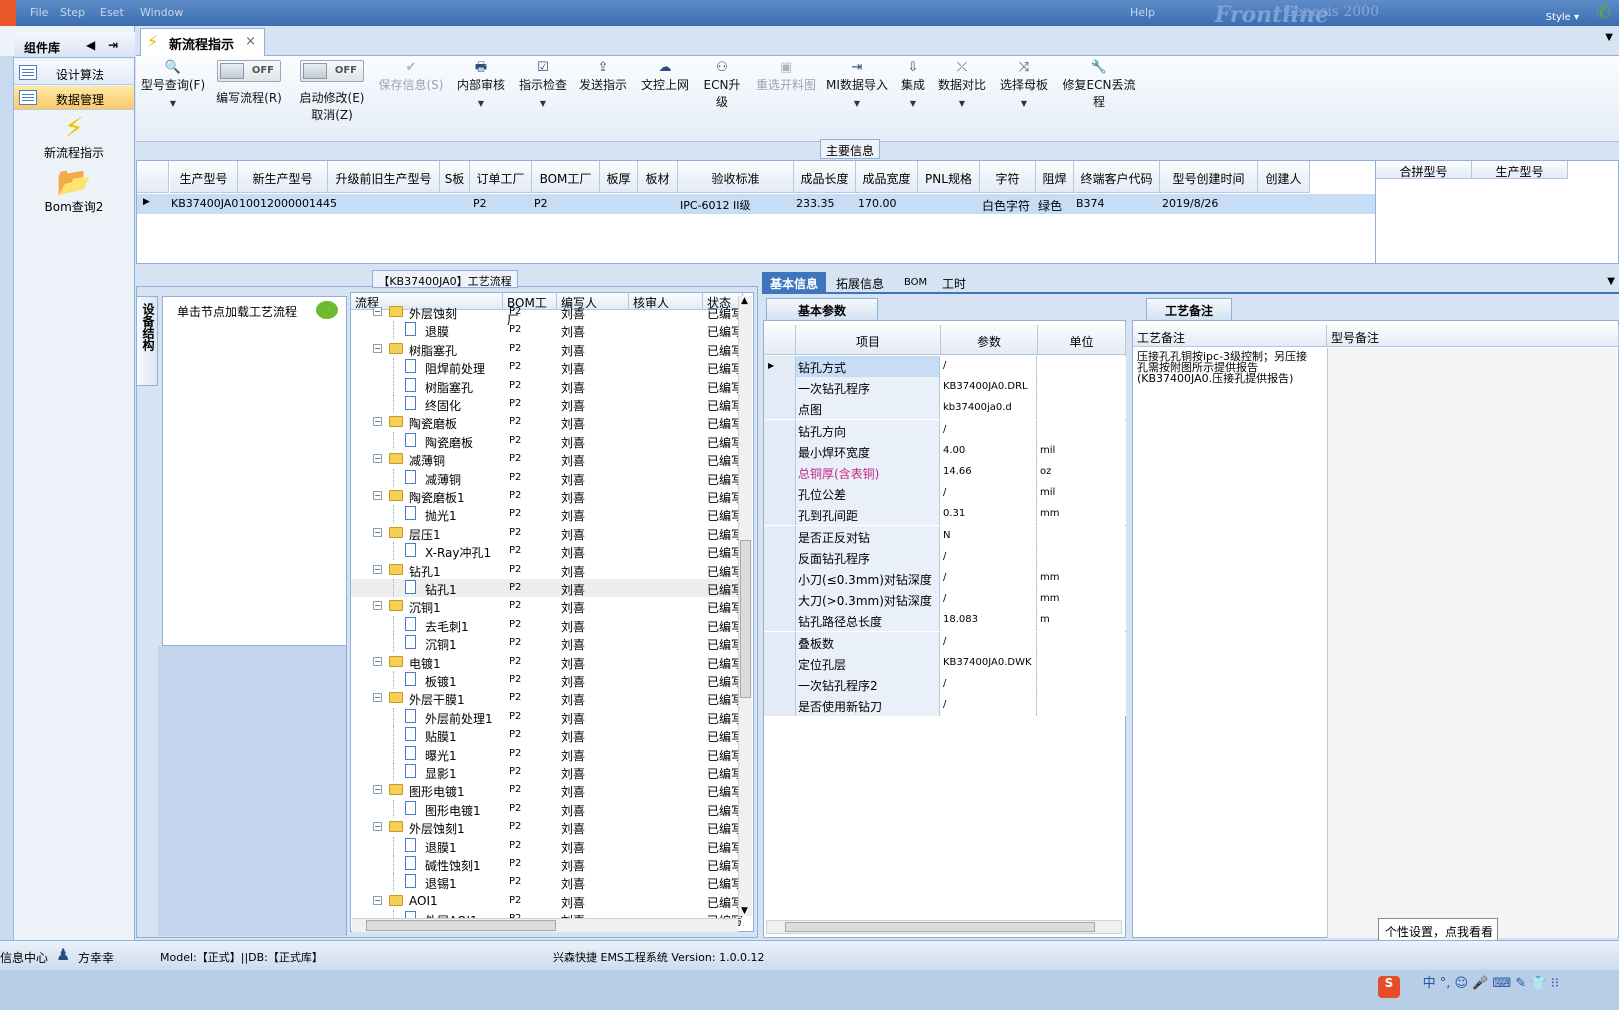 The height and width of the screenshot is (1010, 1619). What do you see at coordinates (1611, 281) in the screenshot?
I see `chevron-down-icon: ▼` at bounding box center [1611, 281].